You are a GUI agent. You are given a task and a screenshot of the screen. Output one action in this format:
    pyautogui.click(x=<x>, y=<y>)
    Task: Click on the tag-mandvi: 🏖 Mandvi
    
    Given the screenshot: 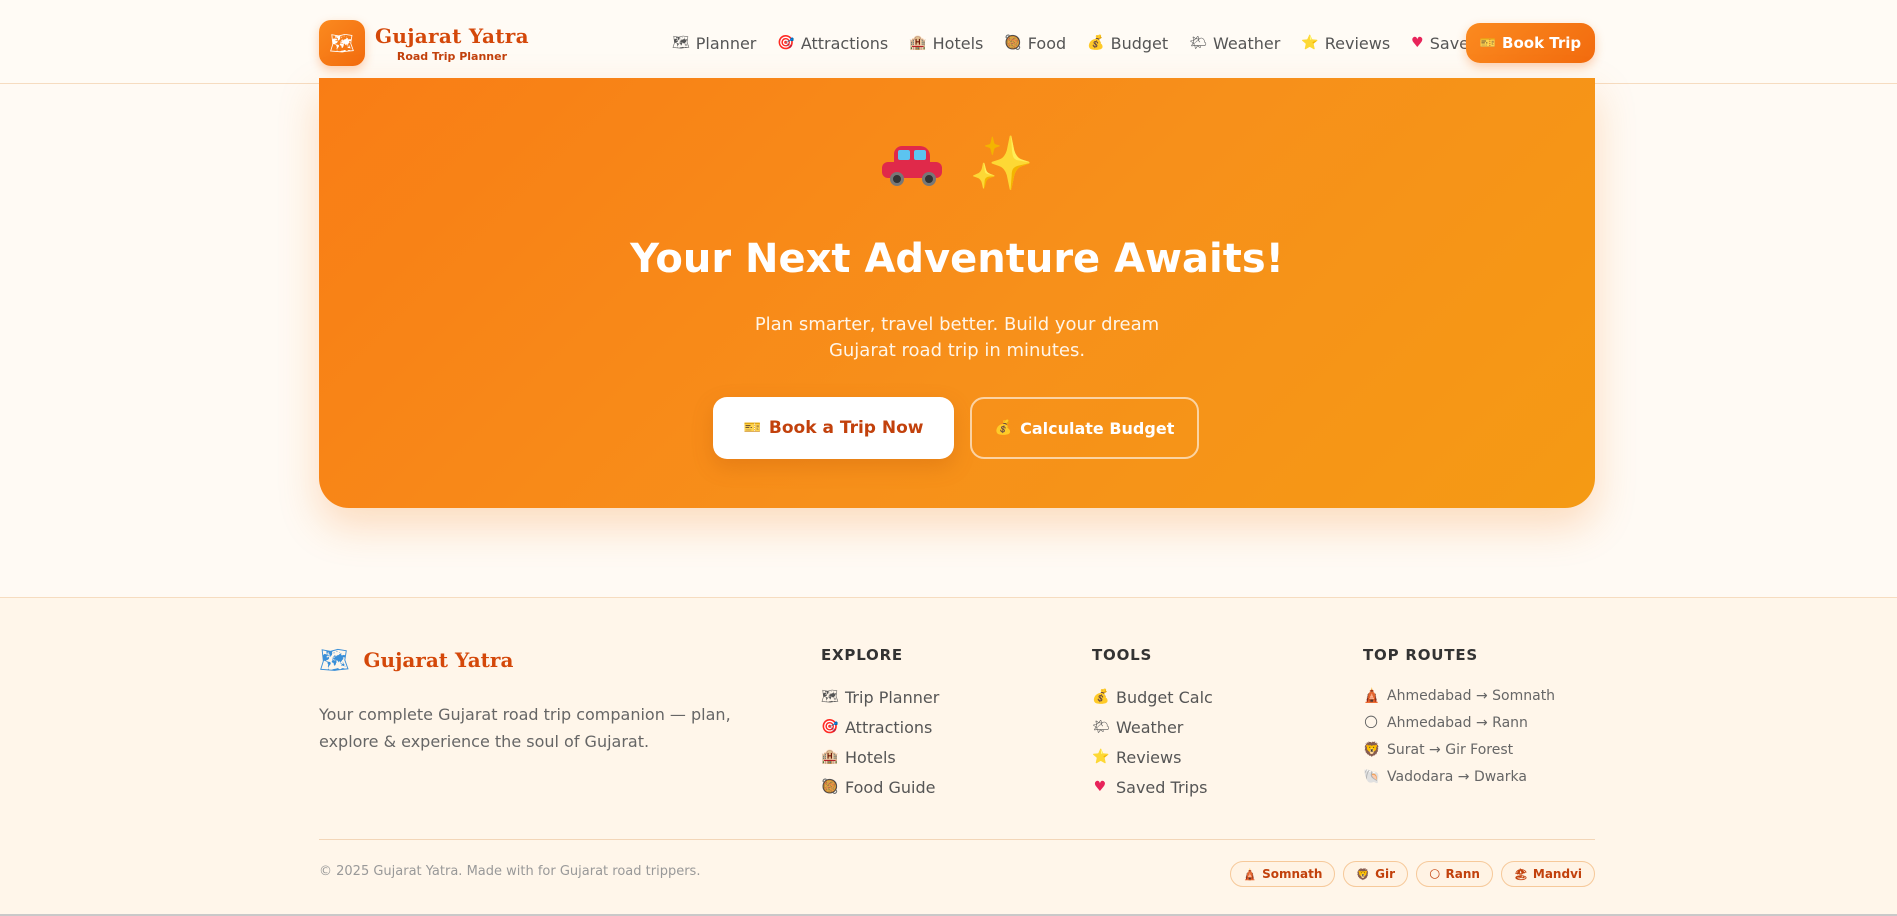 What is the action you would take?
    pyautogui.click(x=1547, y=874)
    